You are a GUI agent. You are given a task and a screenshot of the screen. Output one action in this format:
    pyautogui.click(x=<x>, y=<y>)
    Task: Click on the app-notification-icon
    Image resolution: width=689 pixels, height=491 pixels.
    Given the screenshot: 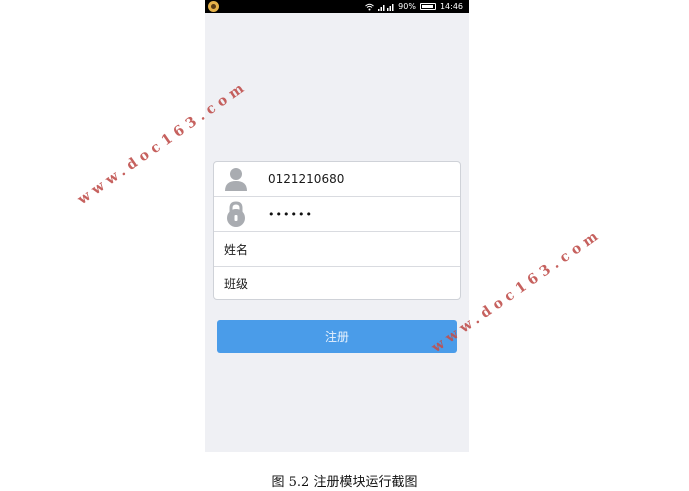 What is the action you would take?
    pyautogui.click(x=213, y=6)
    